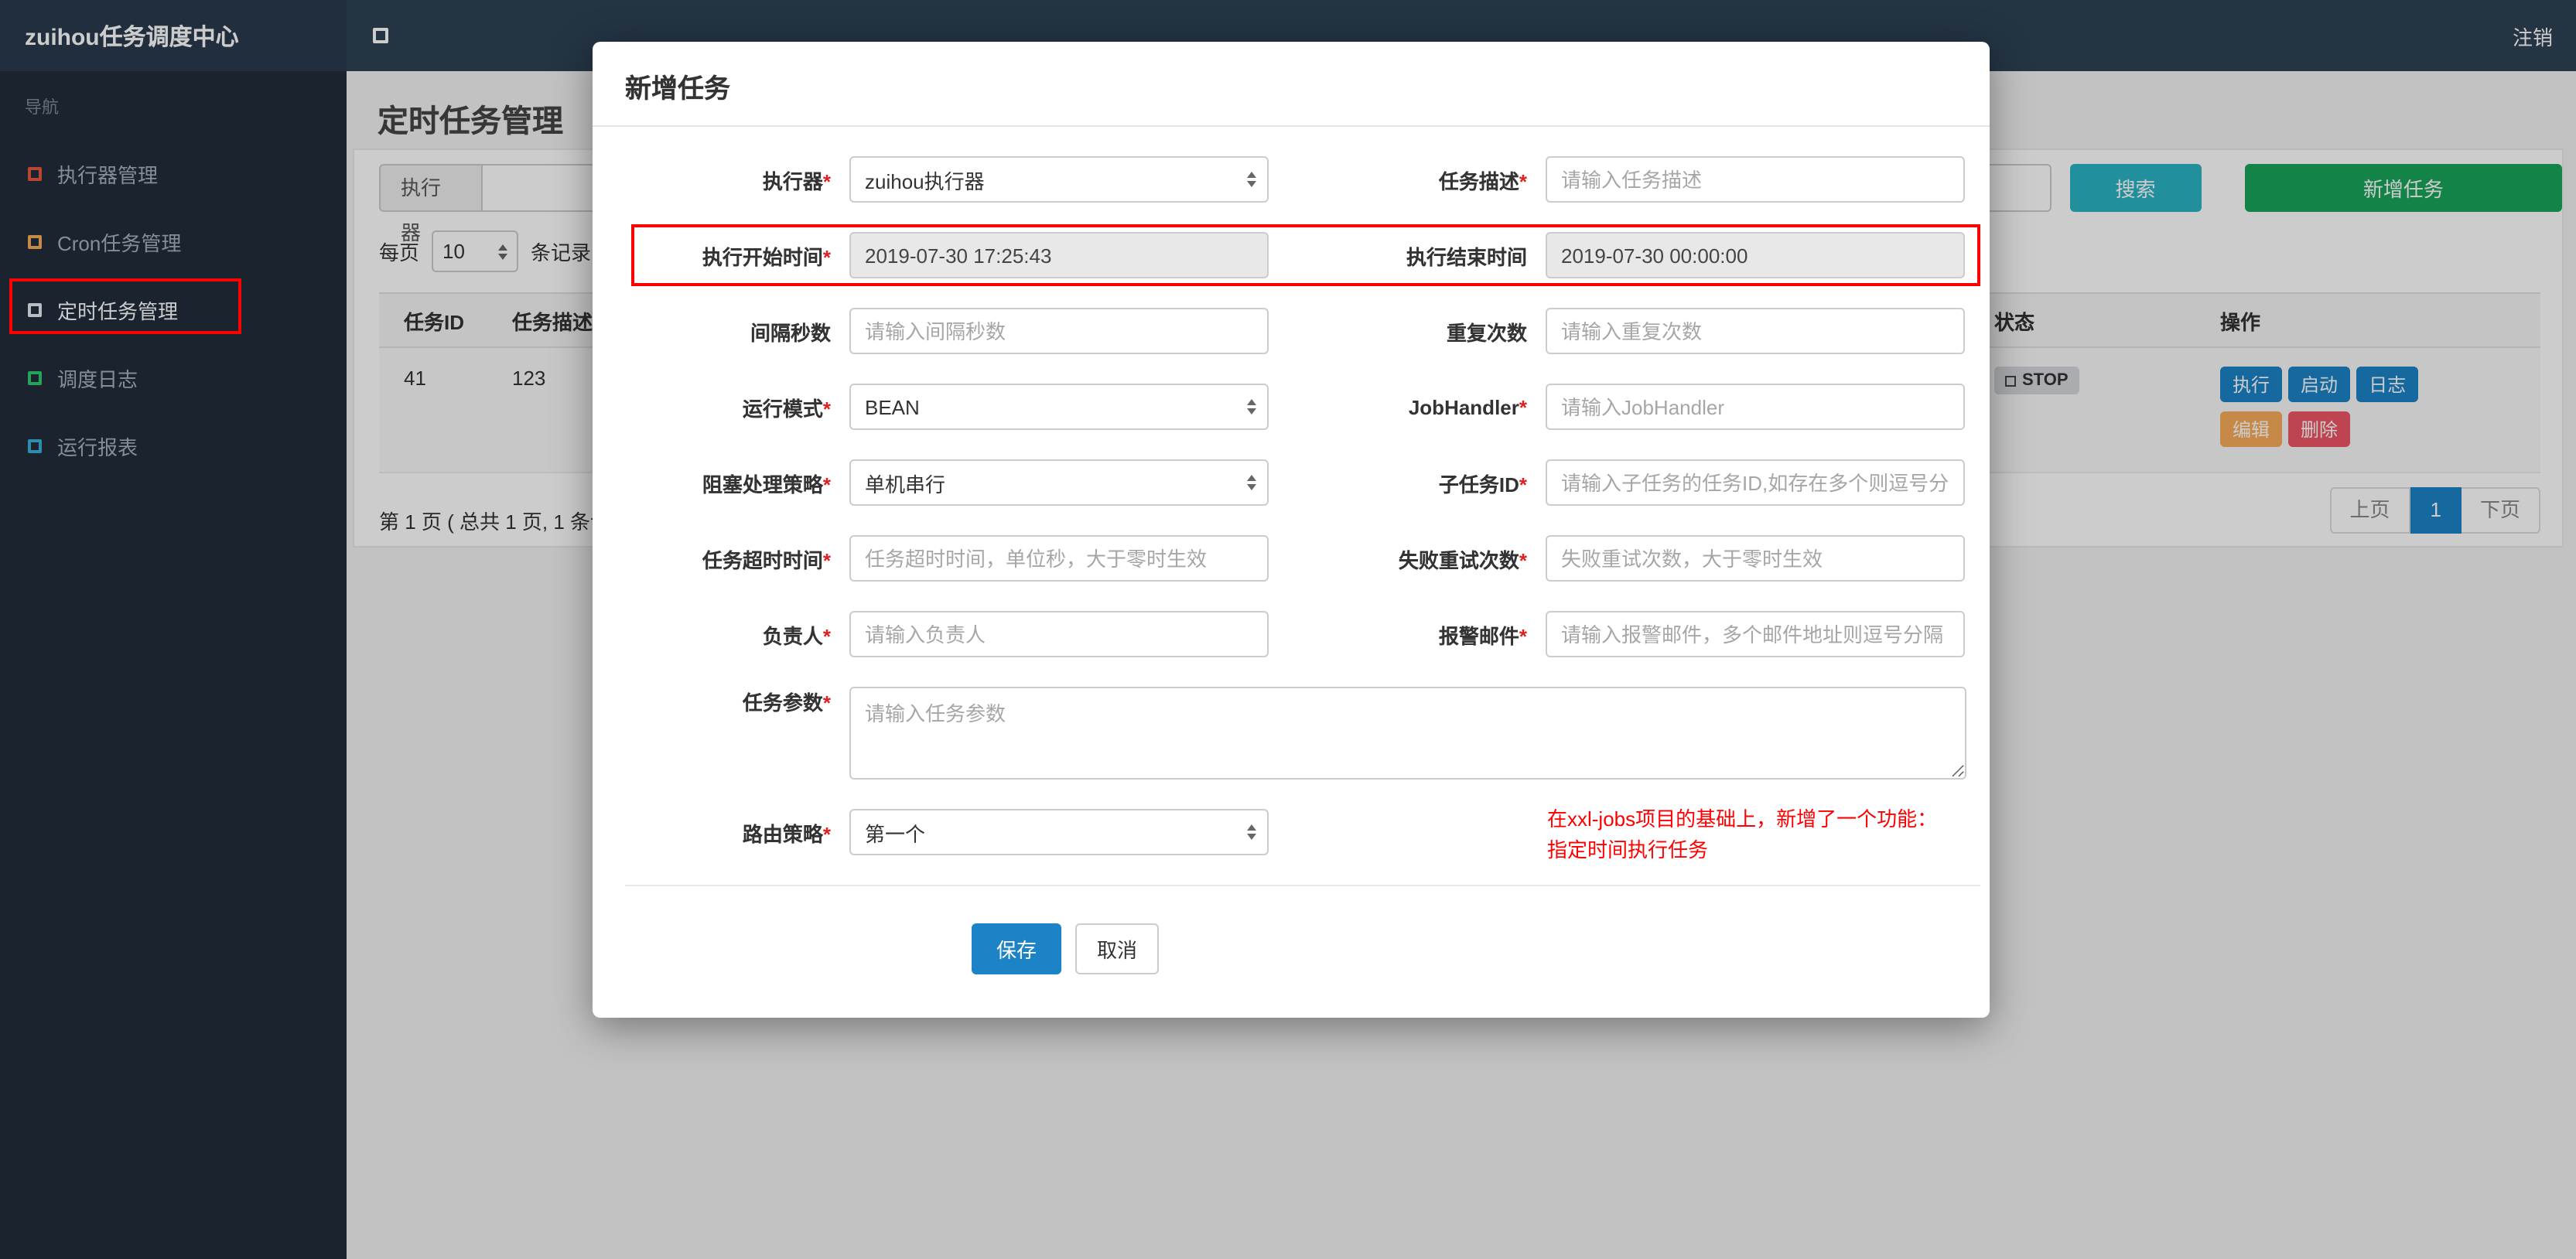 The height and width of the screenshot is (1259, 2576). I want to click on owner-label: 负责人*, so click(796, 636).